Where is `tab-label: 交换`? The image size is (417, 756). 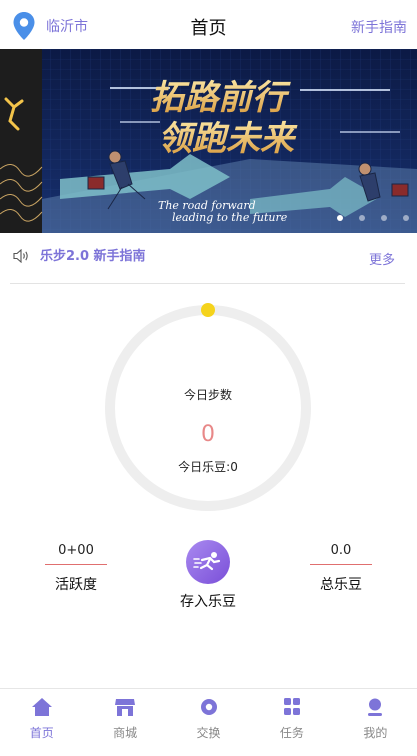
tab-label: 交换 is located at coordinates (208, 733).